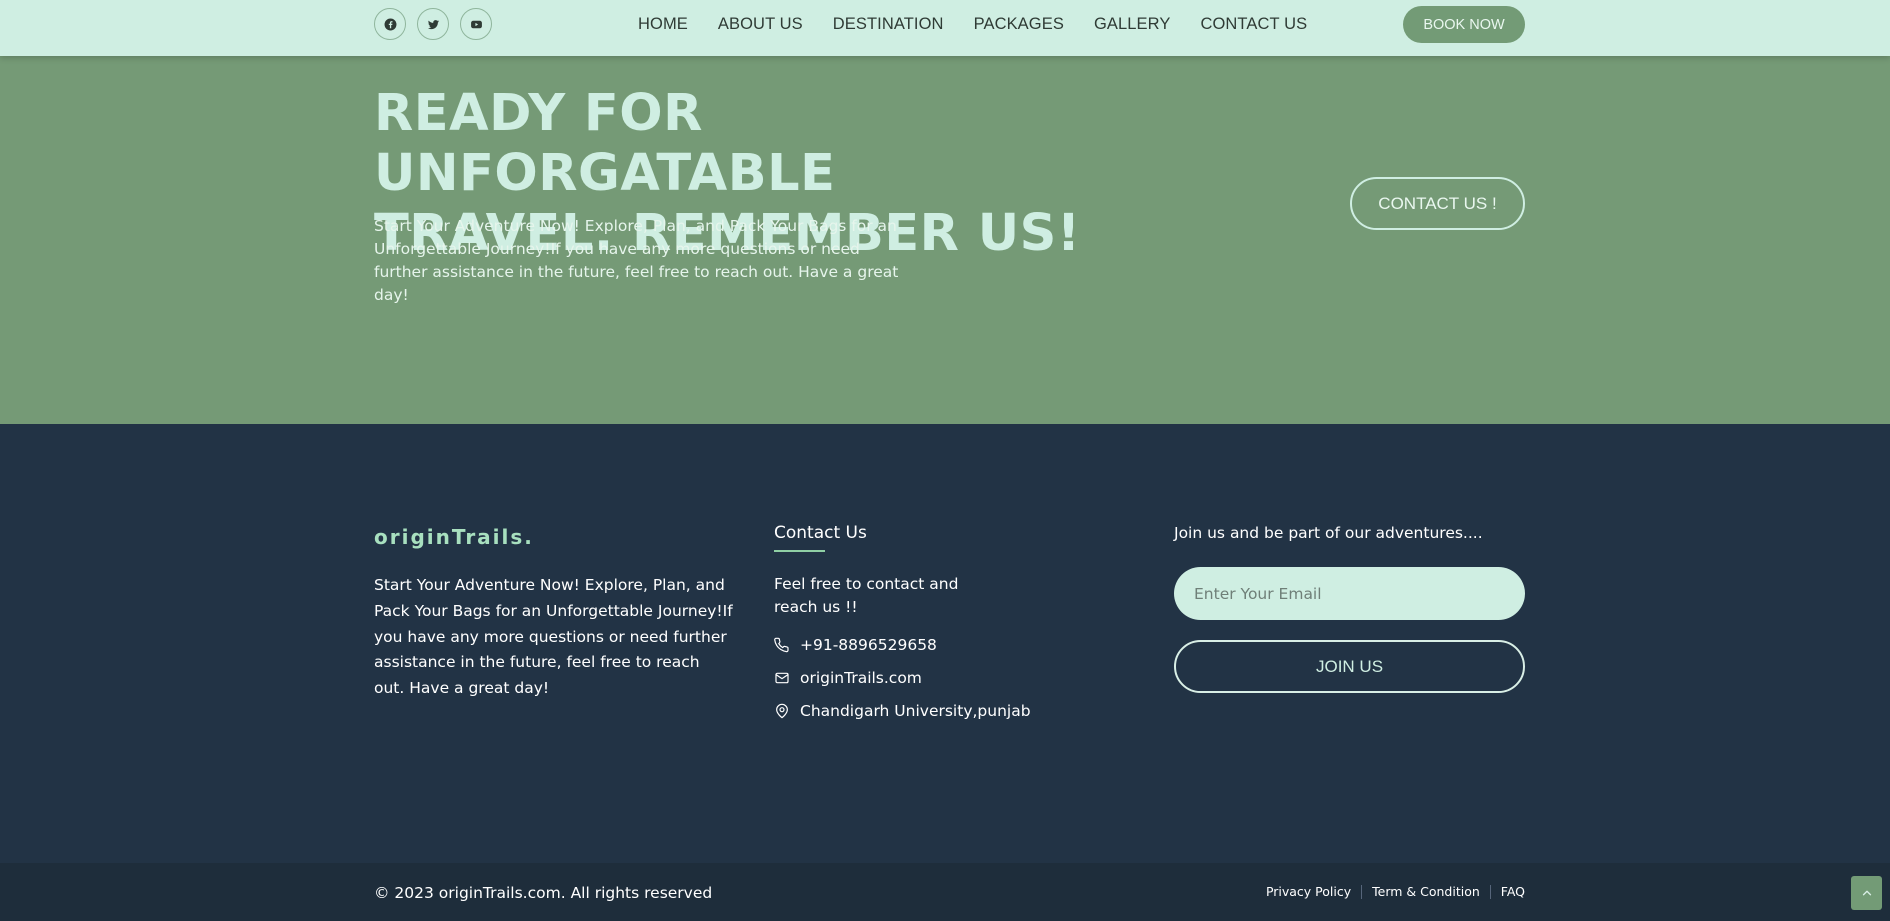  Describe the element at coordinates (1253, 24) in the screenshot. I see `nav-contact-us: CONTACT US` at that location.